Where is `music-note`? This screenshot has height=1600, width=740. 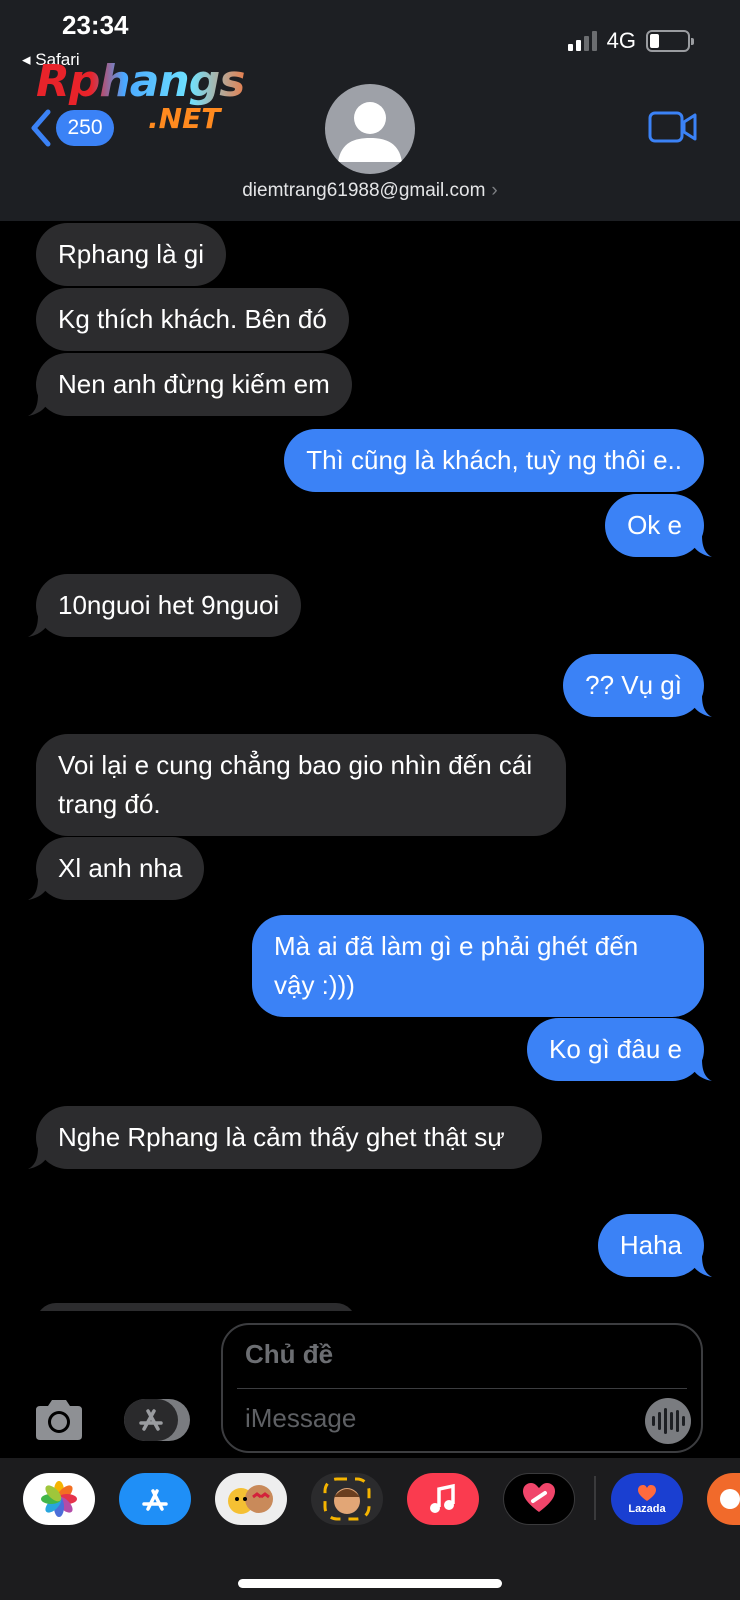 music-note is located at coordinates (442, 1498).